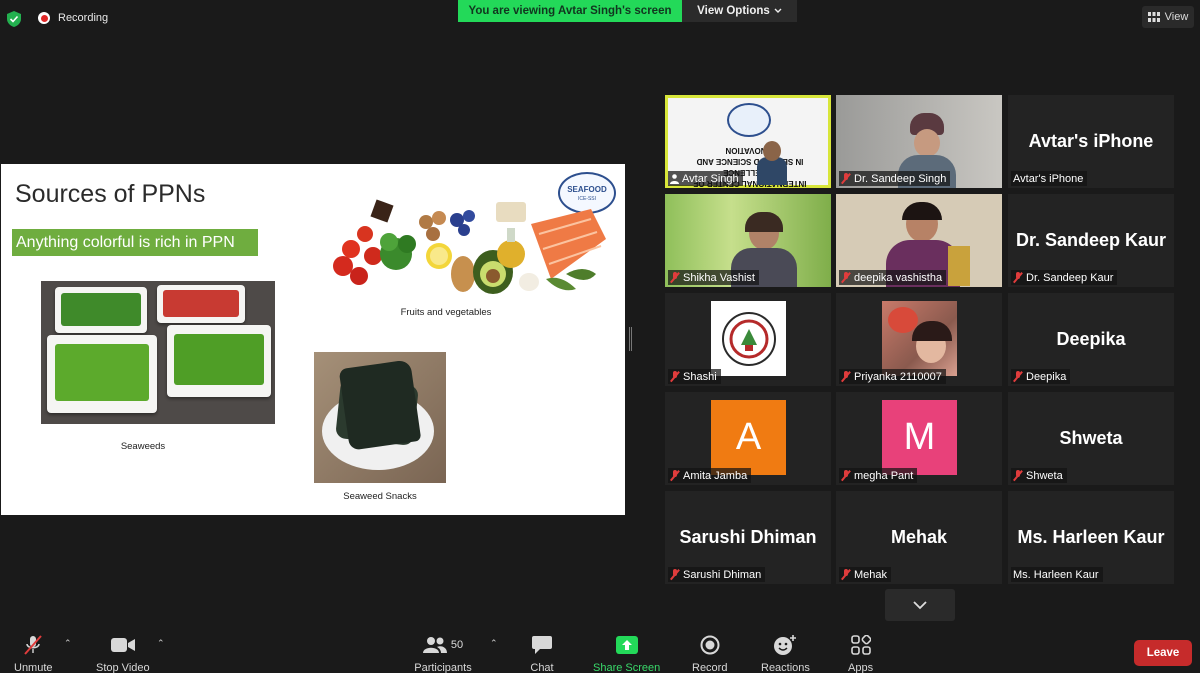 This screenshot has height=673, width=1200. Describe the element at coordinates (722, 574) in the screenshot. I see `participant-name: Sarushi Dhiman` at that location.